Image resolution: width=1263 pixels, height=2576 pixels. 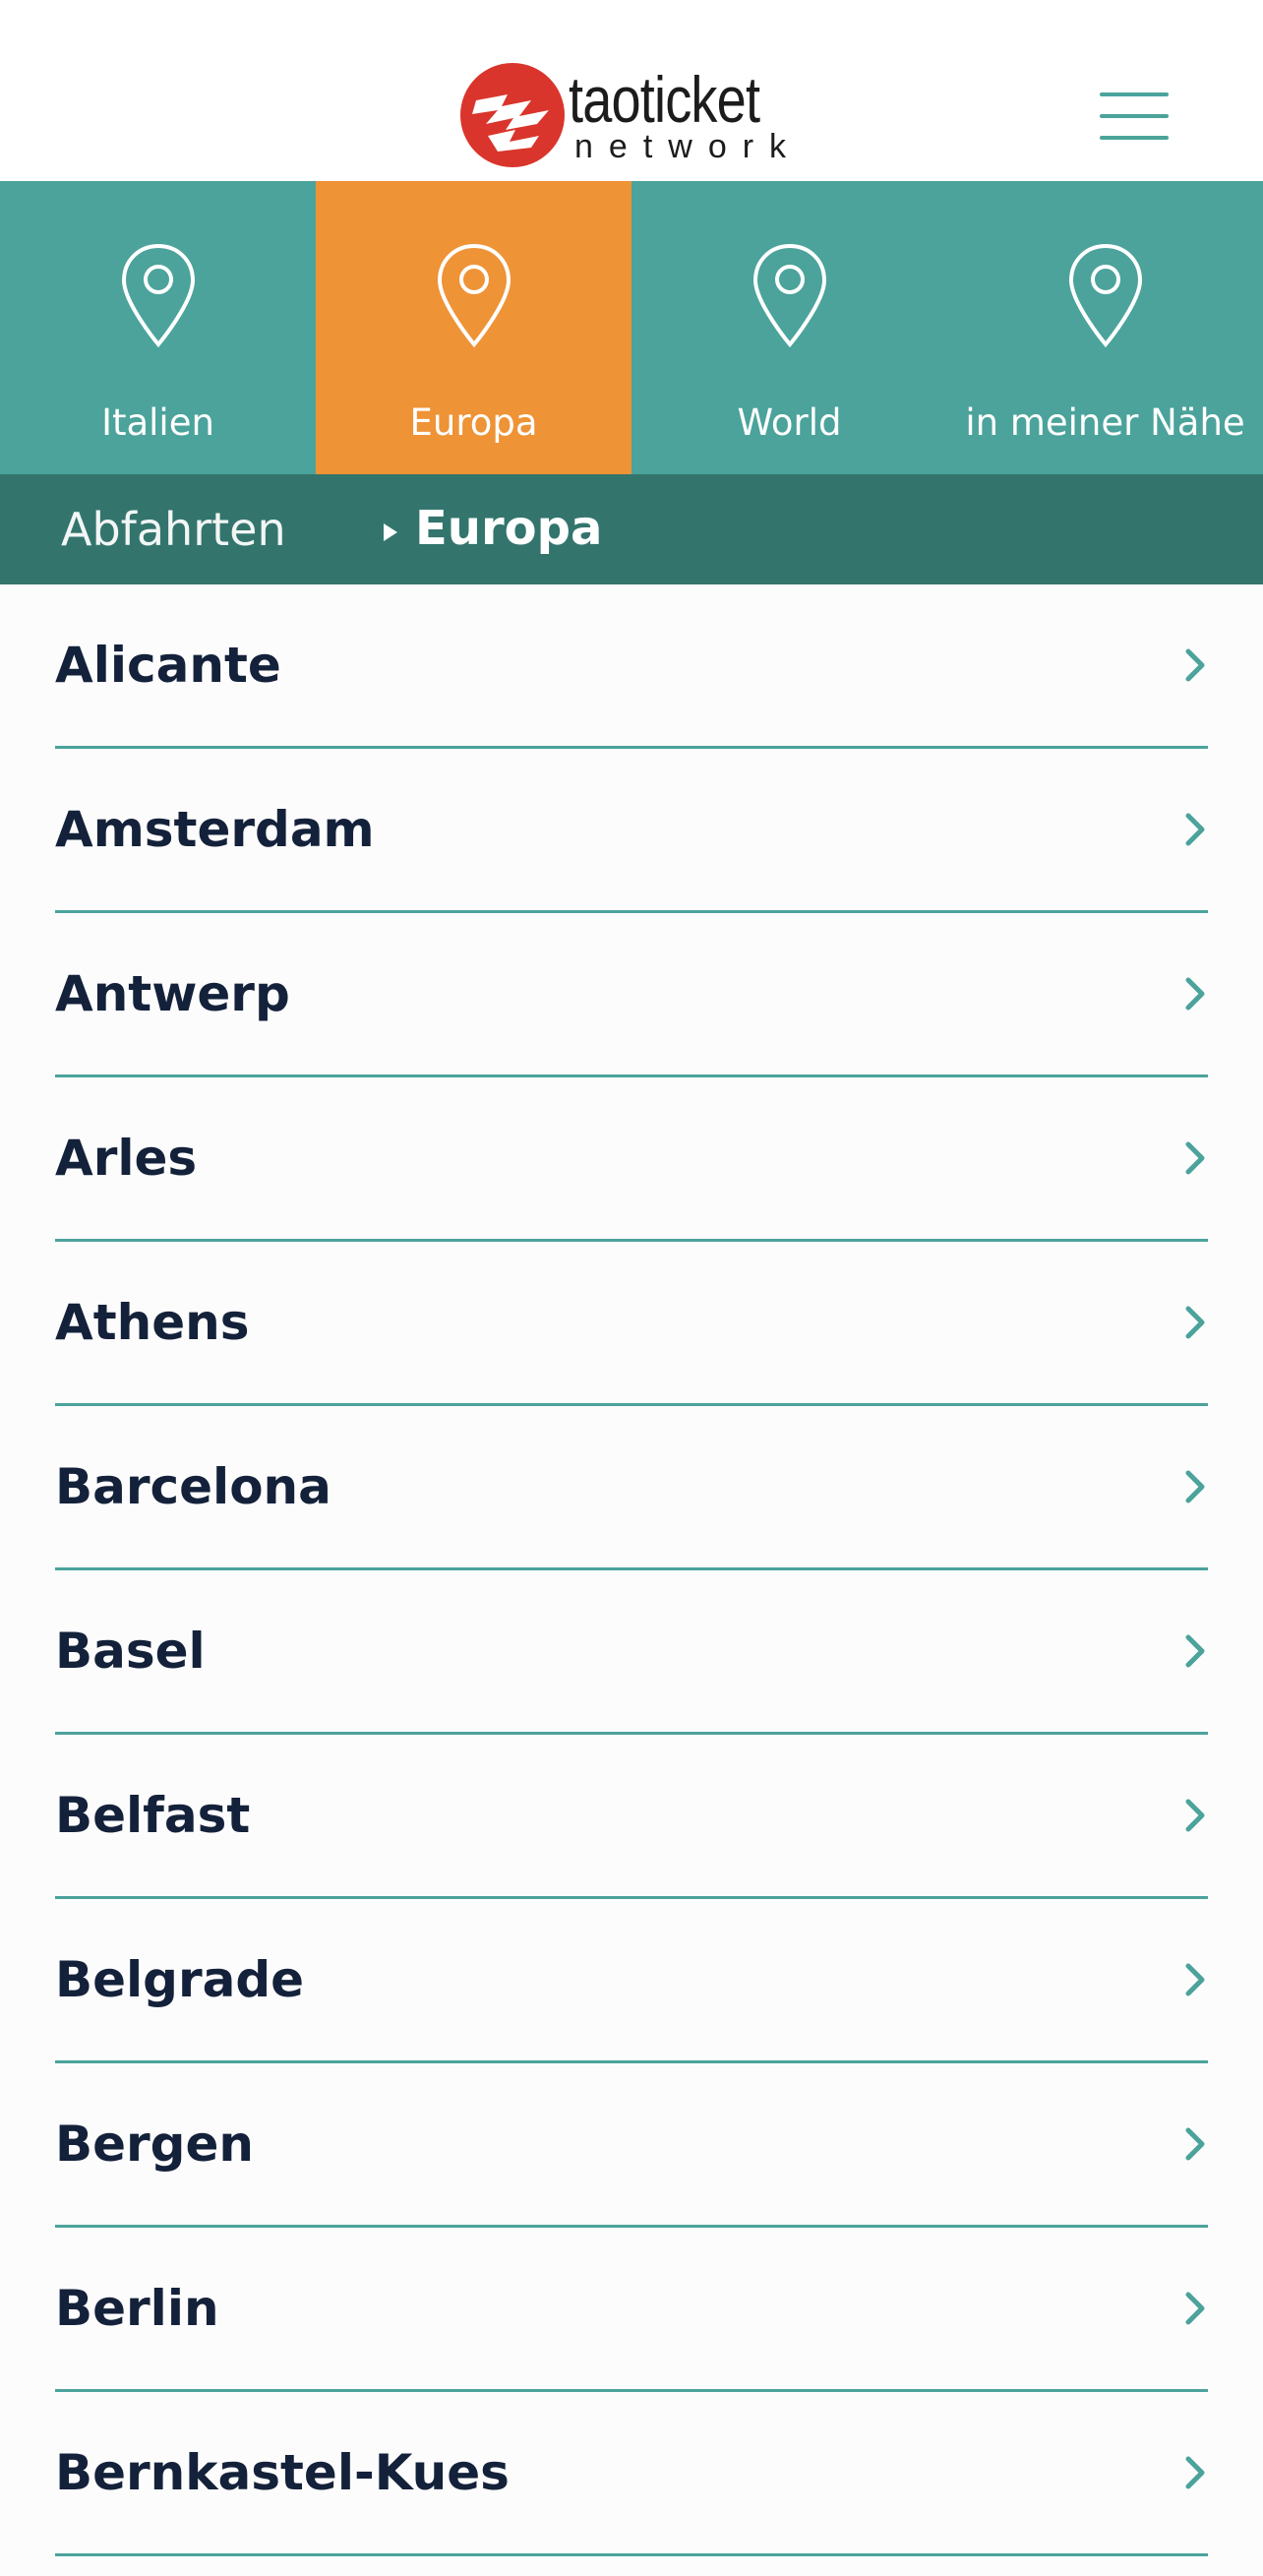 What do you see at coordinates (688, 146) in the screenshot?
I see `logo-subtitle: network` at bounding box center [688, 146].